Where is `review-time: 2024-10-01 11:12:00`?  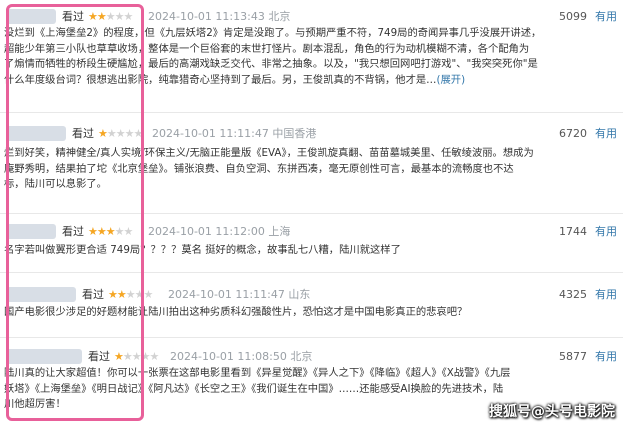 review-time: 2024-10-01 11:12:00 is located at coordinates (206, 231).